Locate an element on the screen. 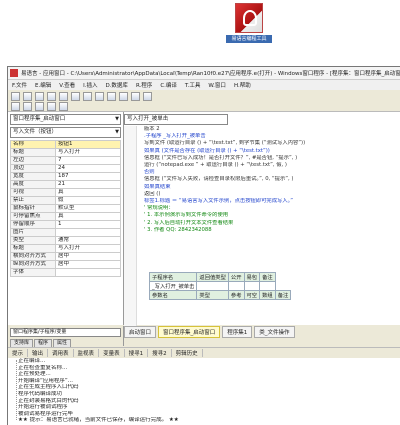 This screenshot has width=400, height=425. menu-window: W.窗口 is located at coordinates (217, 85).